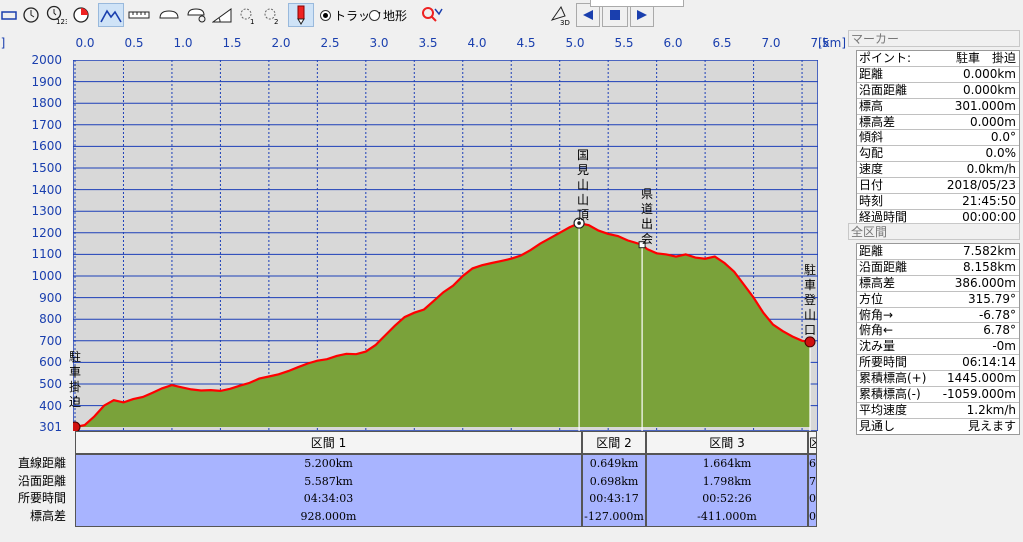  Describe the element at coordinates (981, 185) in the screenshot. I see `info-value: 2018/05/23` at that location.